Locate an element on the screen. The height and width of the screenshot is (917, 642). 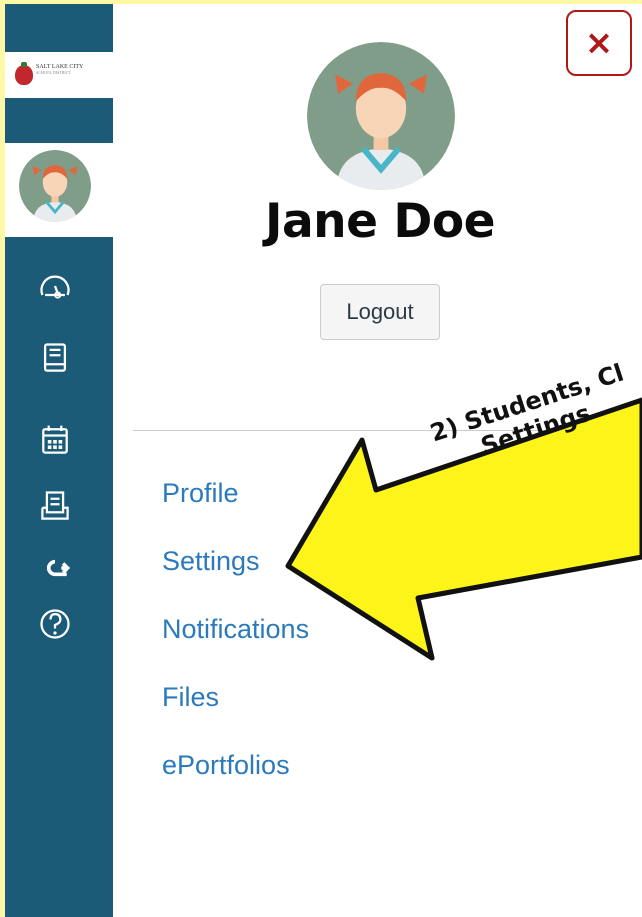
profile-avatar is located at coordinates (381, 116).